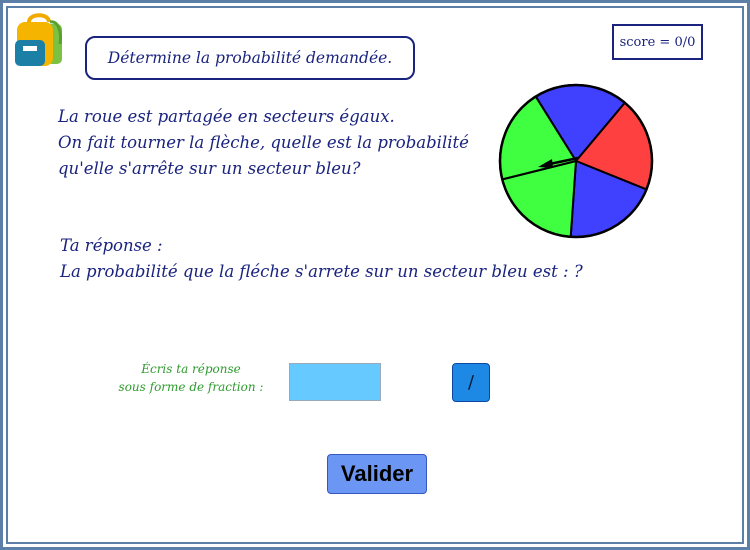  I want to click on fraction-slash-button: /, so click(471, 382).